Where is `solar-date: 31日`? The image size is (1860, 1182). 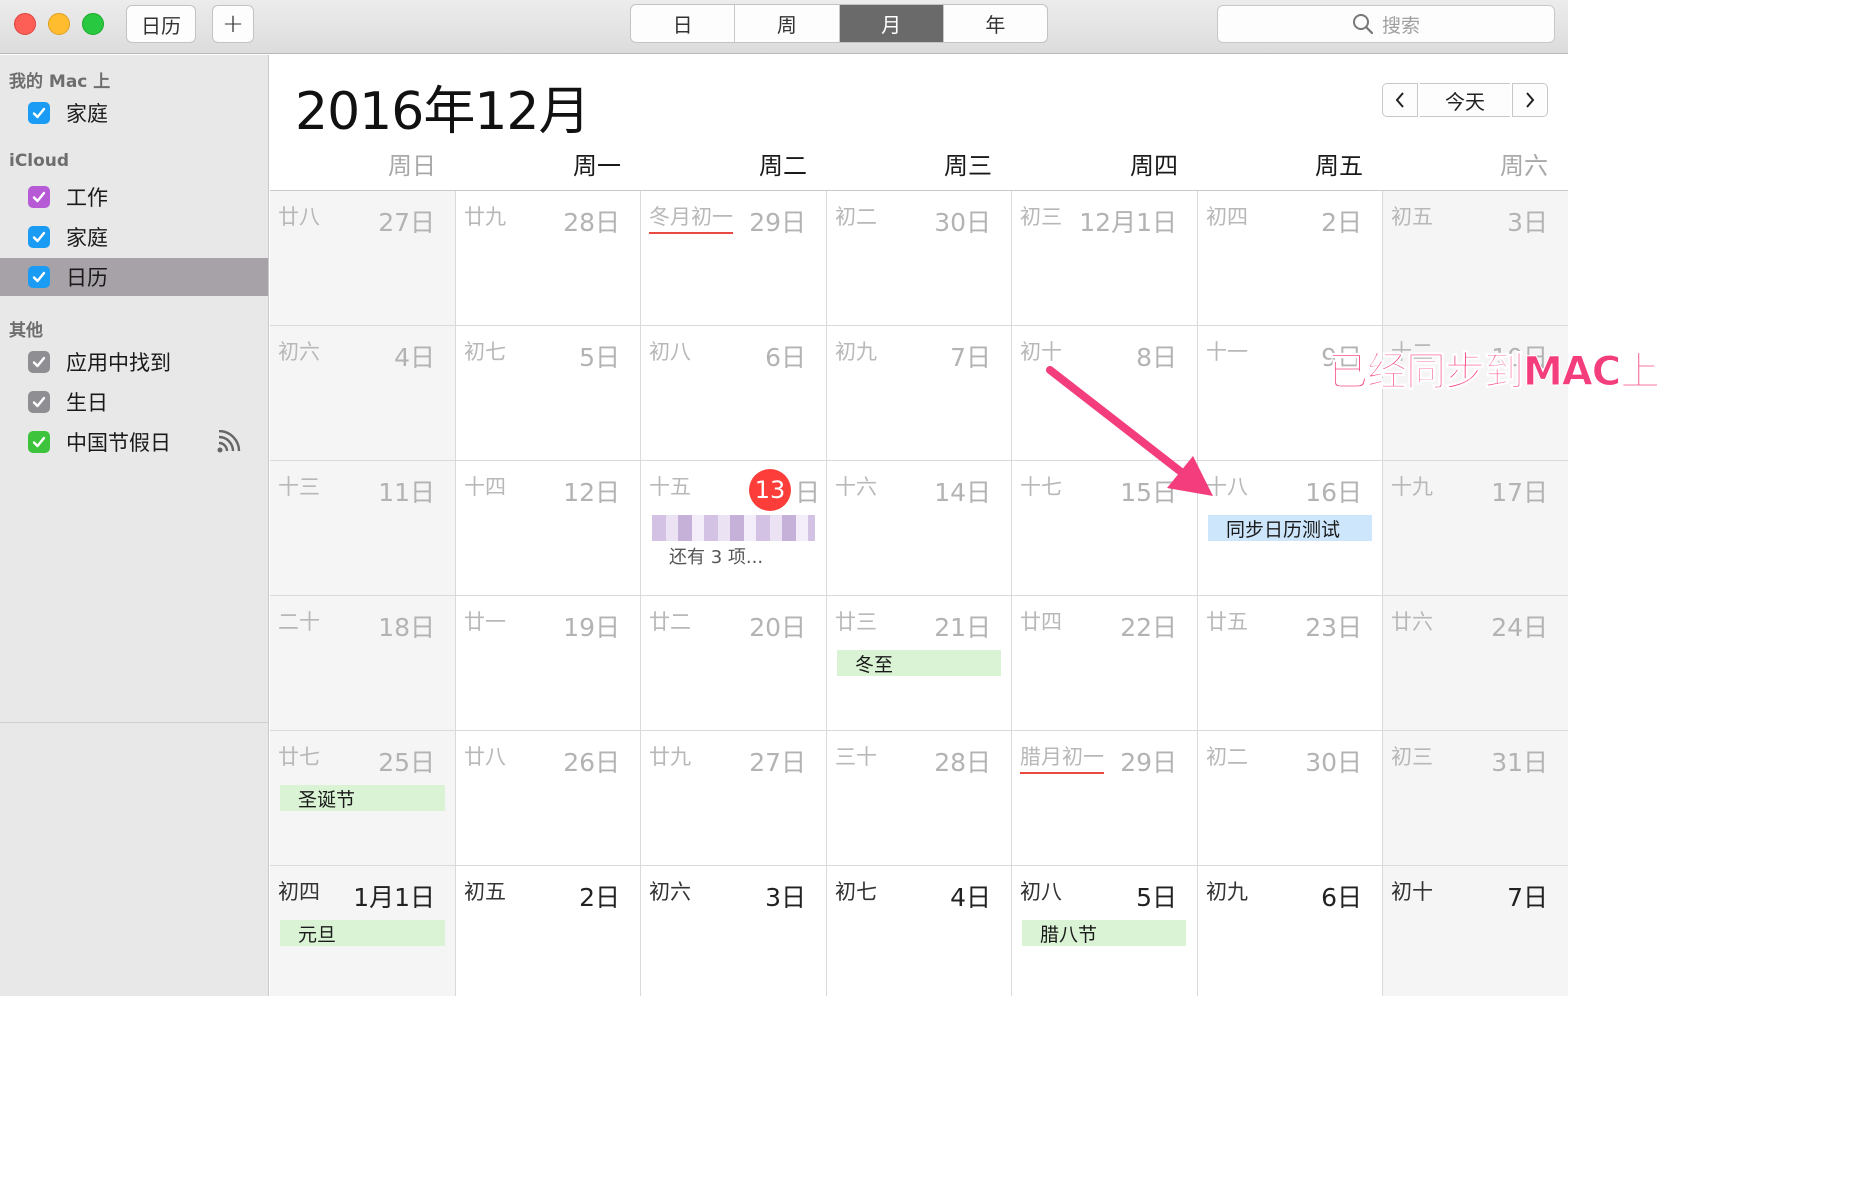
solar-date: 31日 is located at coordinates (1519, 762).